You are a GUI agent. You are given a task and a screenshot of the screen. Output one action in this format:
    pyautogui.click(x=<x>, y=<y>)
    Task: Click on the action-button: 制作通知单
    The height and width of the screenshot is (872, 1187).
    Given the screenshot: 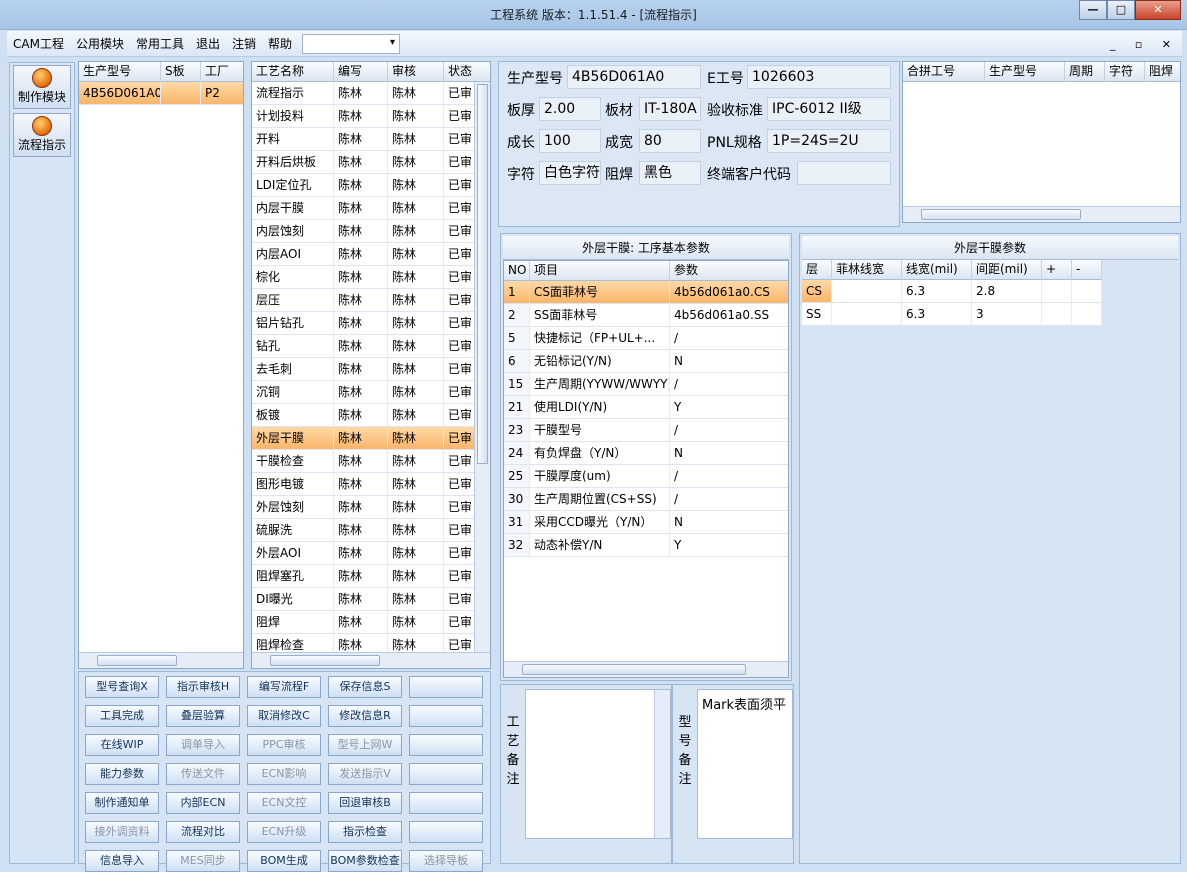 What is the action you would take?
    pyautogui.click(x=122, y=803)
    